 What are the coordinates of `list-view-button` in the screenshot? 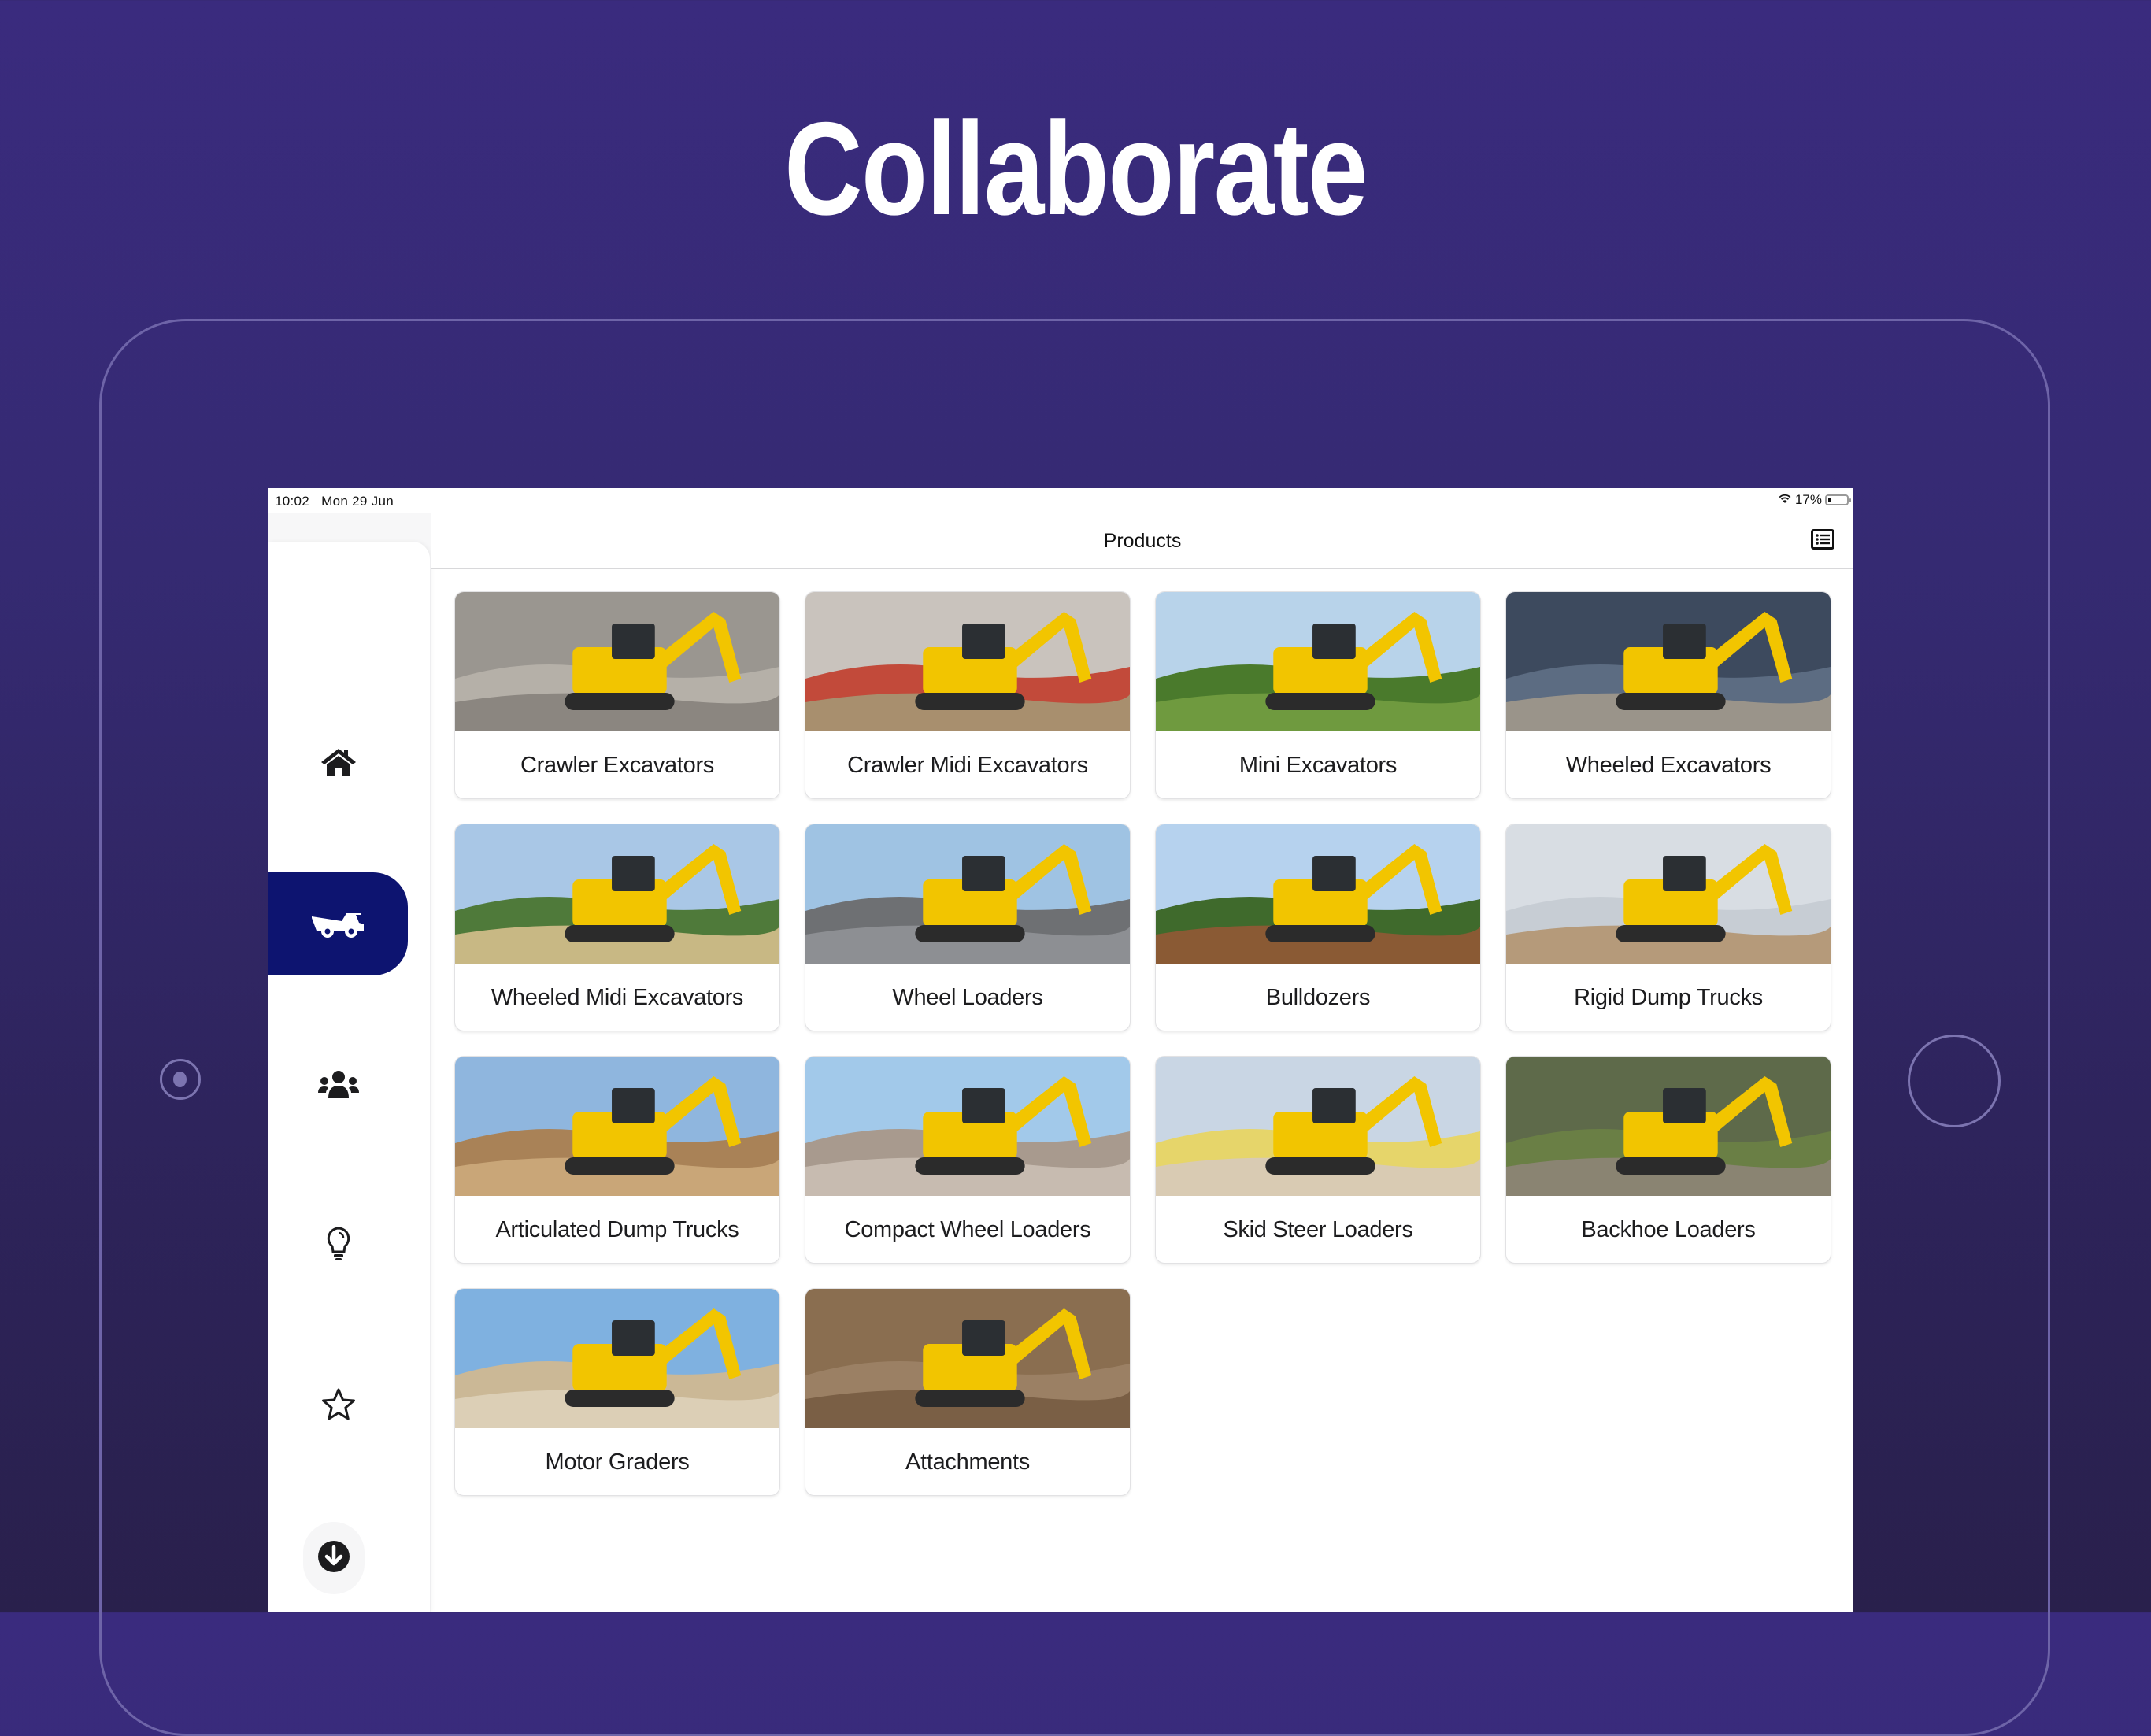 It's located at (1822, 540).